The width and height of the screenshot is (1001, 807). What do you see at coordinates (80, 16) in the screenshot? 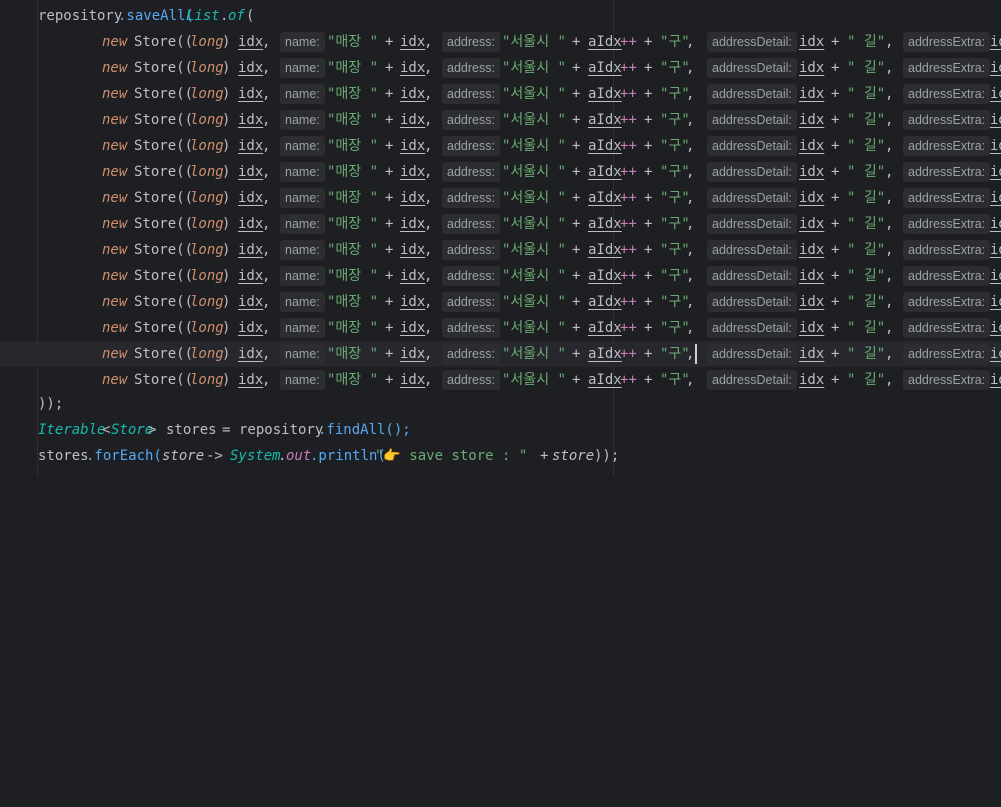
I see `token-repository: repository` at bounding box center [80, 16].